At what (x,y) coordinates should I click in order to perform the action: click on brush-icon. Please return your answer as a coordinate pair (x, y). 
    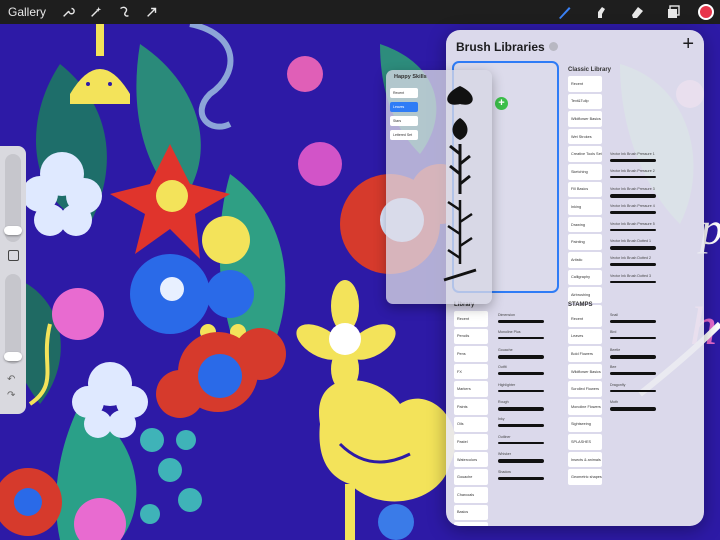
    Looking at the image, I should click on (565, 12).